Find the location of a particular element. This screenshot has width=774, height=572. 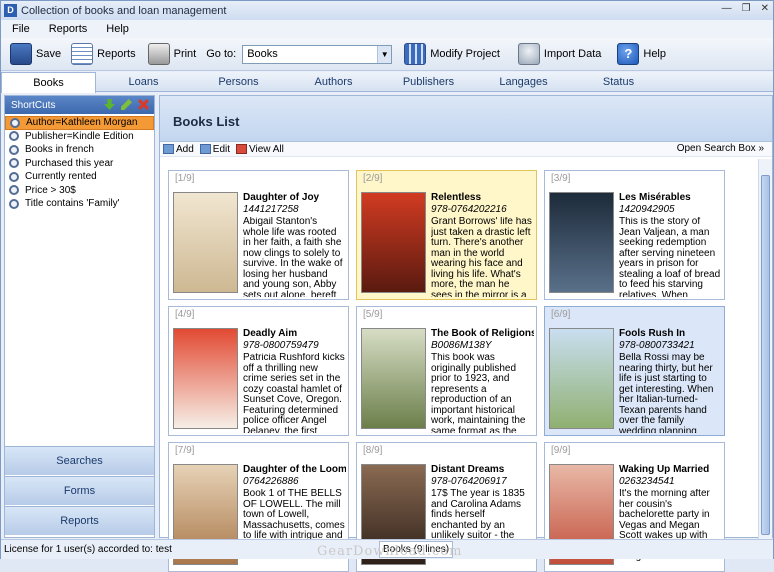

shortcut-label: Publisher=Kindle Edition is located at coordinates (79, 136).